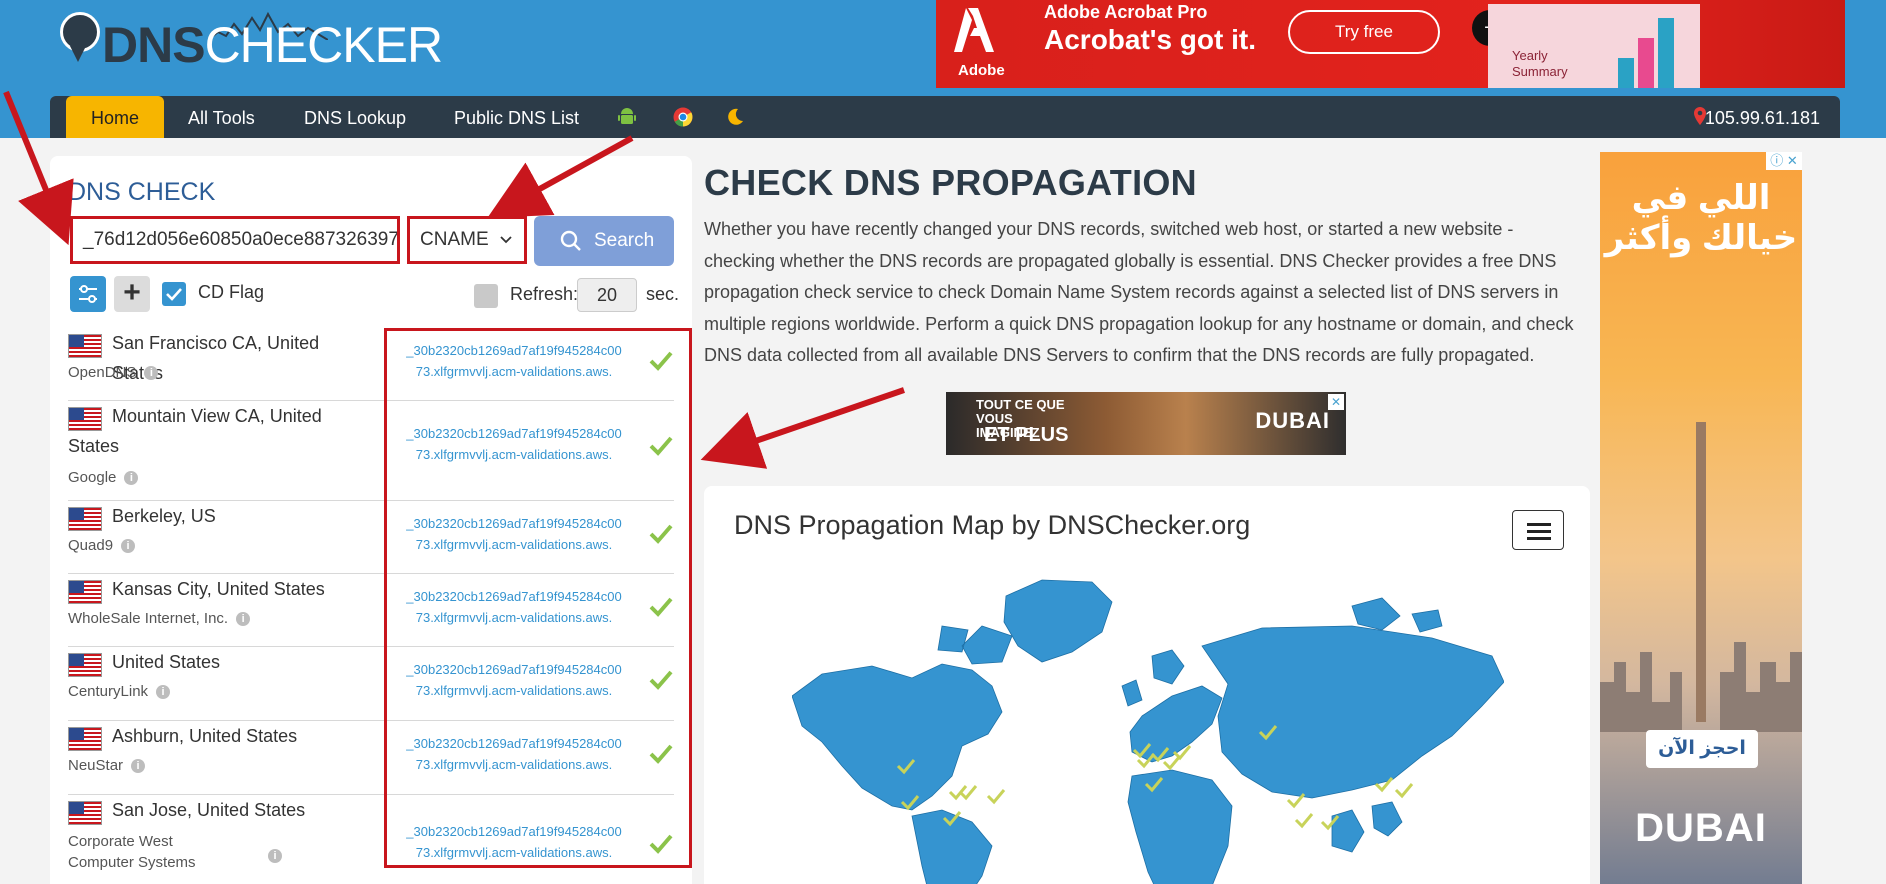  I want to click on ad-line1: Adobe Acrobat Pro, so click(1126, 12).